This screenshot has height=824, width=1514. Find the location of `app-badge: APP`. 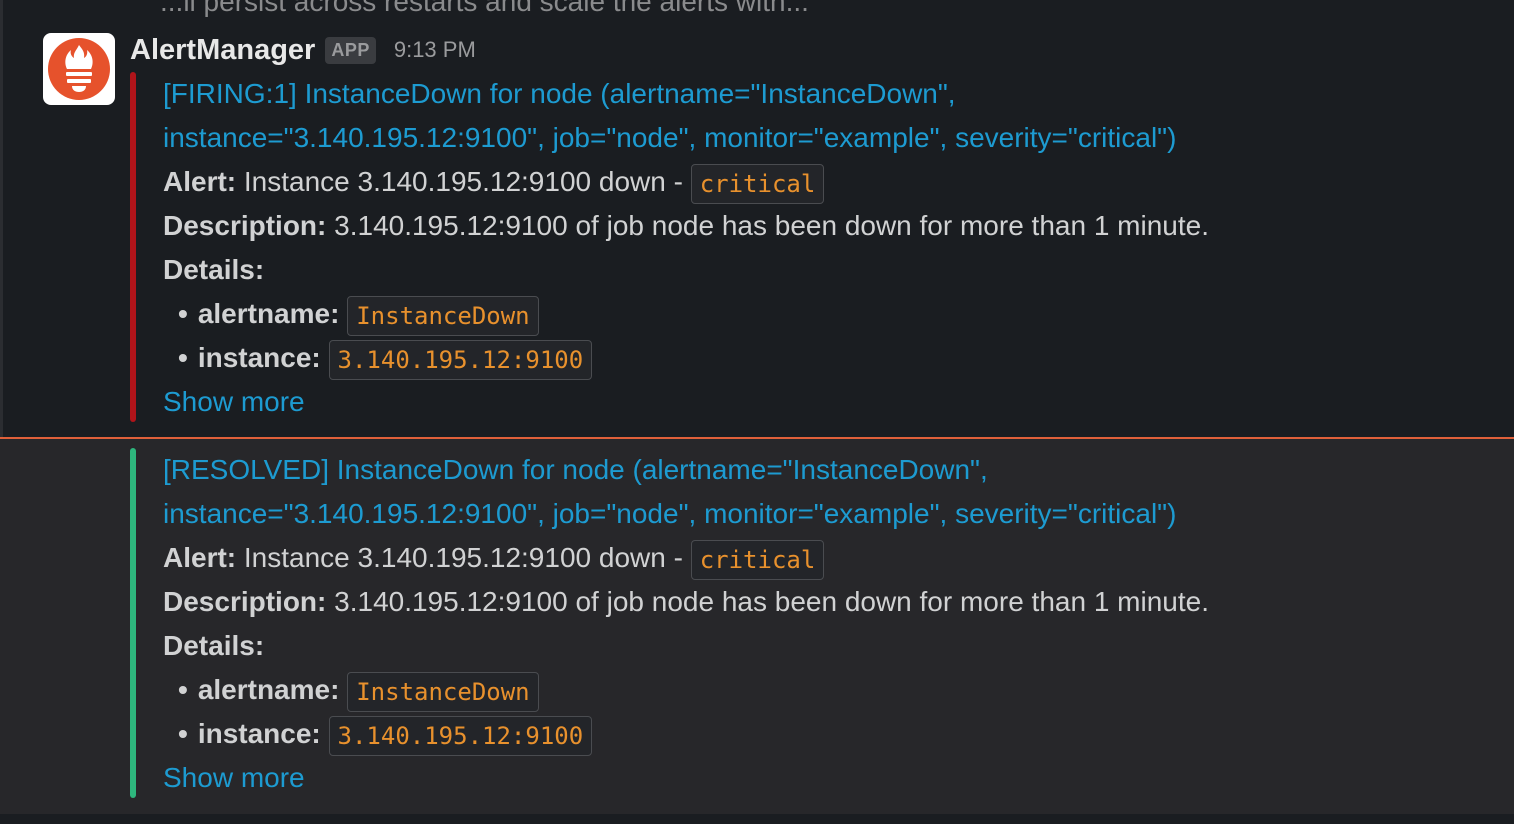

app-badge: APP is located at coordinates (350, 50).